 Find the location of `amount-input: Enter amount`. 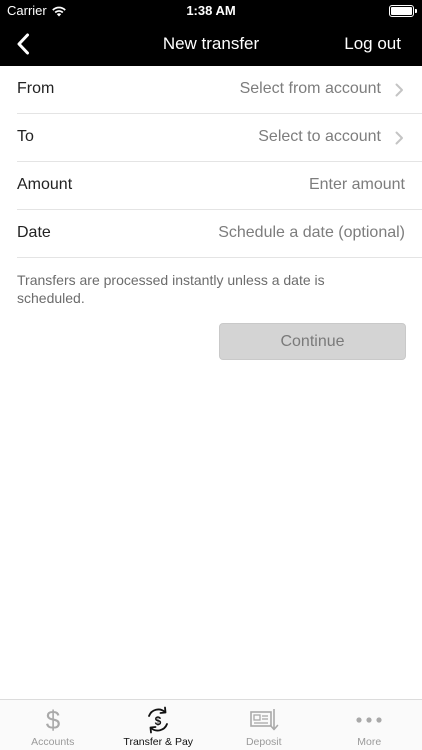

amount-input: Enter amount is located at coordinates (357, 185).